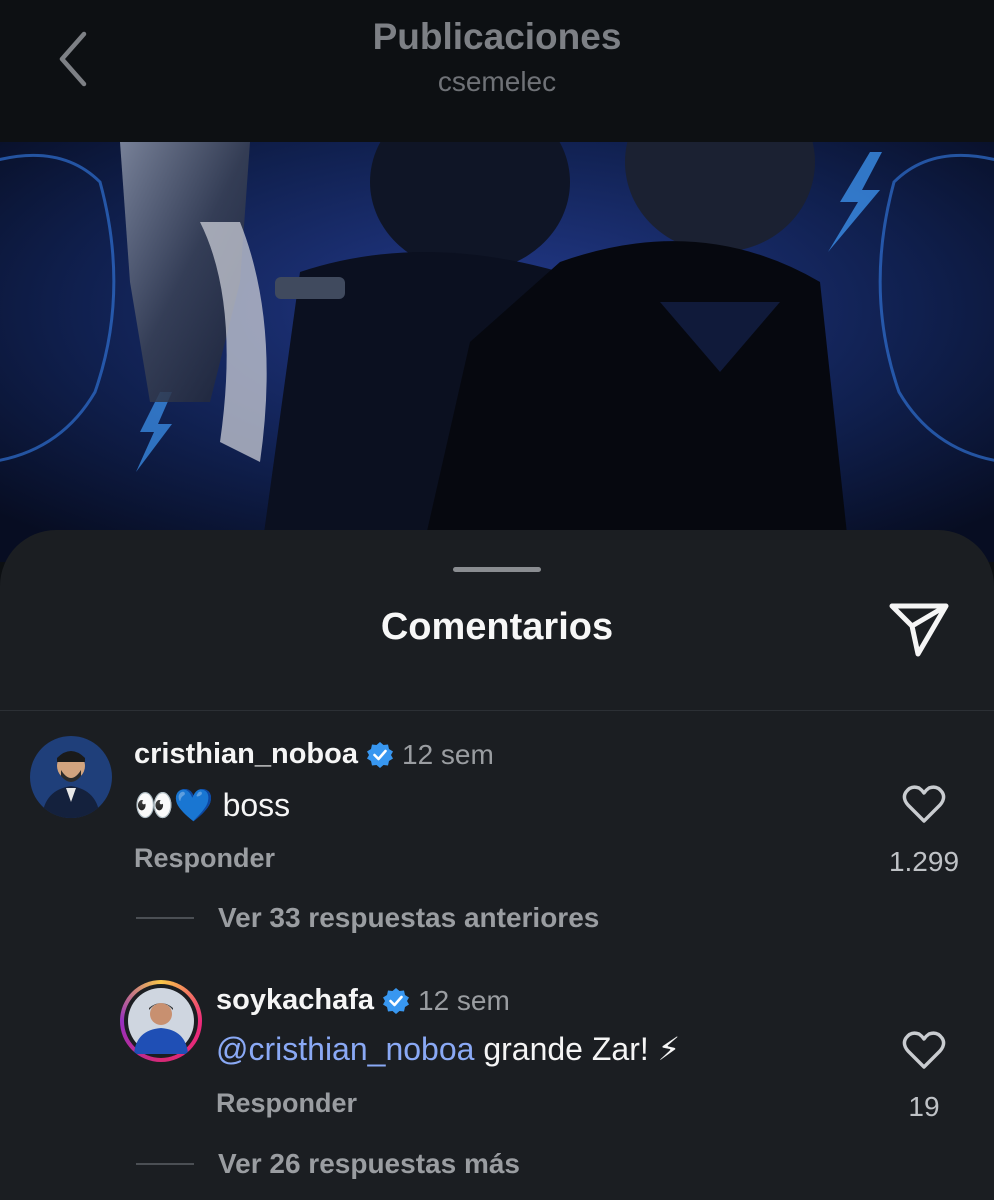 The image size is (994, 1200). What do you see at coordinates (246, 754) in the screenshot?
I see `comment-username: cristhian_noboa` at bounding box center [246, 754].